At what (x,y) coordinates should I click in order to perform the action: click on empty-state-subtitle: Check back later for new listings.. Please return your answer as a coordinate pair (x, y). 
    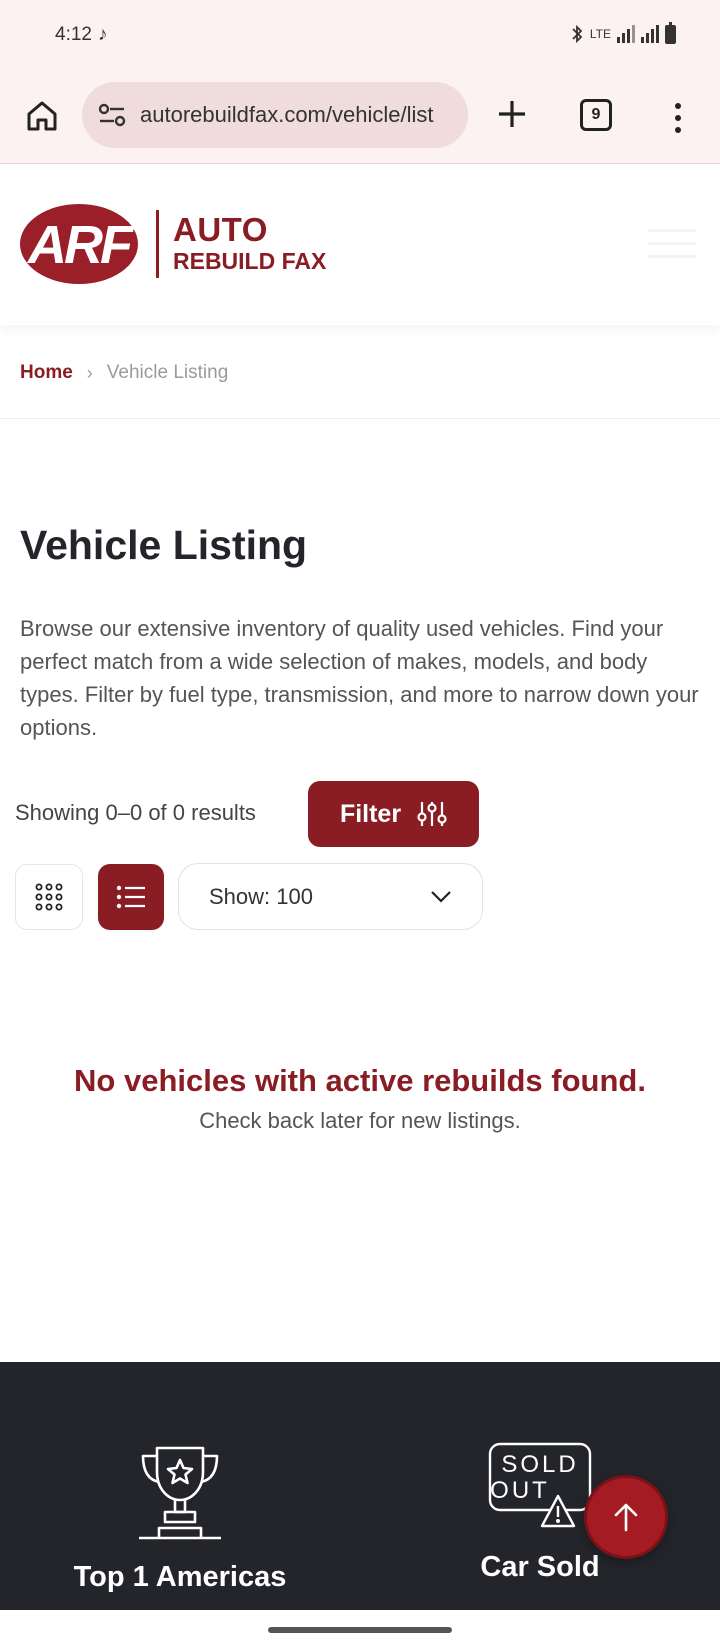
    Looking at the image, I should click on (360, 1120).